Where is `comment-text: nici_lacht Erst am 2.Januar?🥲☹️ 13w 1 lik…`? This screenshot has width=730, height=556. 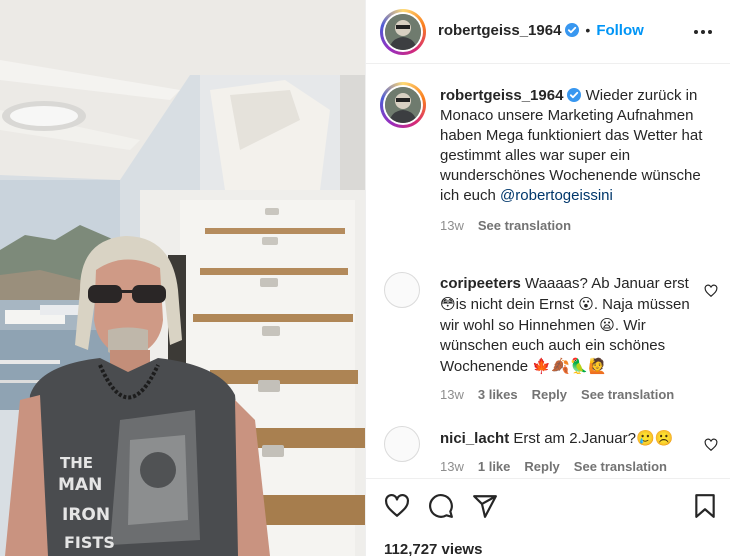
comment-text: nici_lacht Erst am 2.Januar?🥲☹️ 13w 1 lik… is located at coordinates (567, 452).